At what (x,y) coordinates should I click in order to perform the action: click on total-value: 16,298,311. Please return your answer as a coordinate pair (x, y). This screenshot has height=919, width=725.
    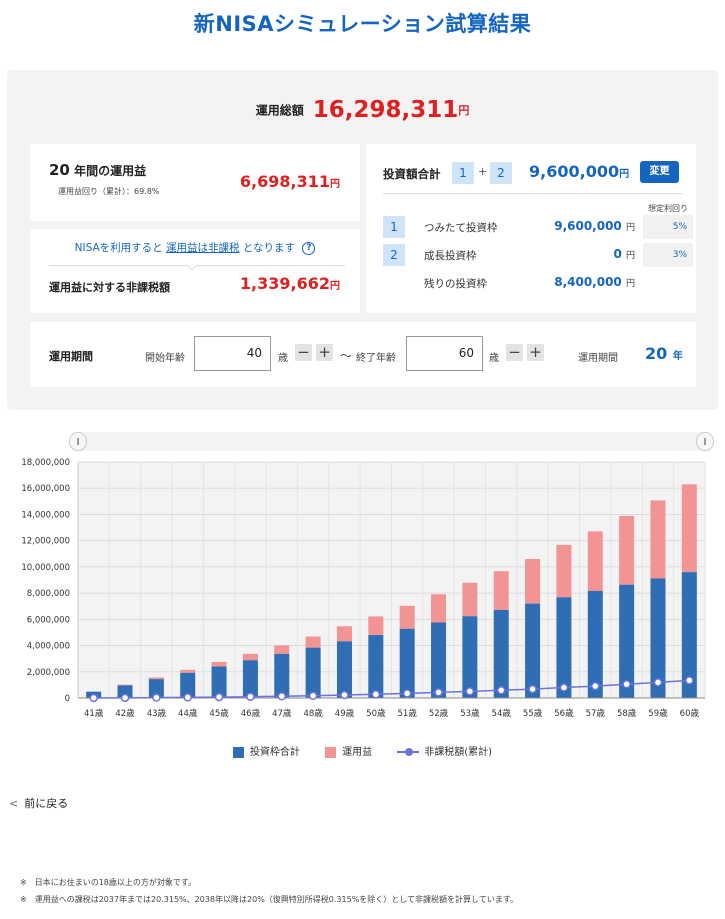
    Looking at the image, I should click on (385, 110).